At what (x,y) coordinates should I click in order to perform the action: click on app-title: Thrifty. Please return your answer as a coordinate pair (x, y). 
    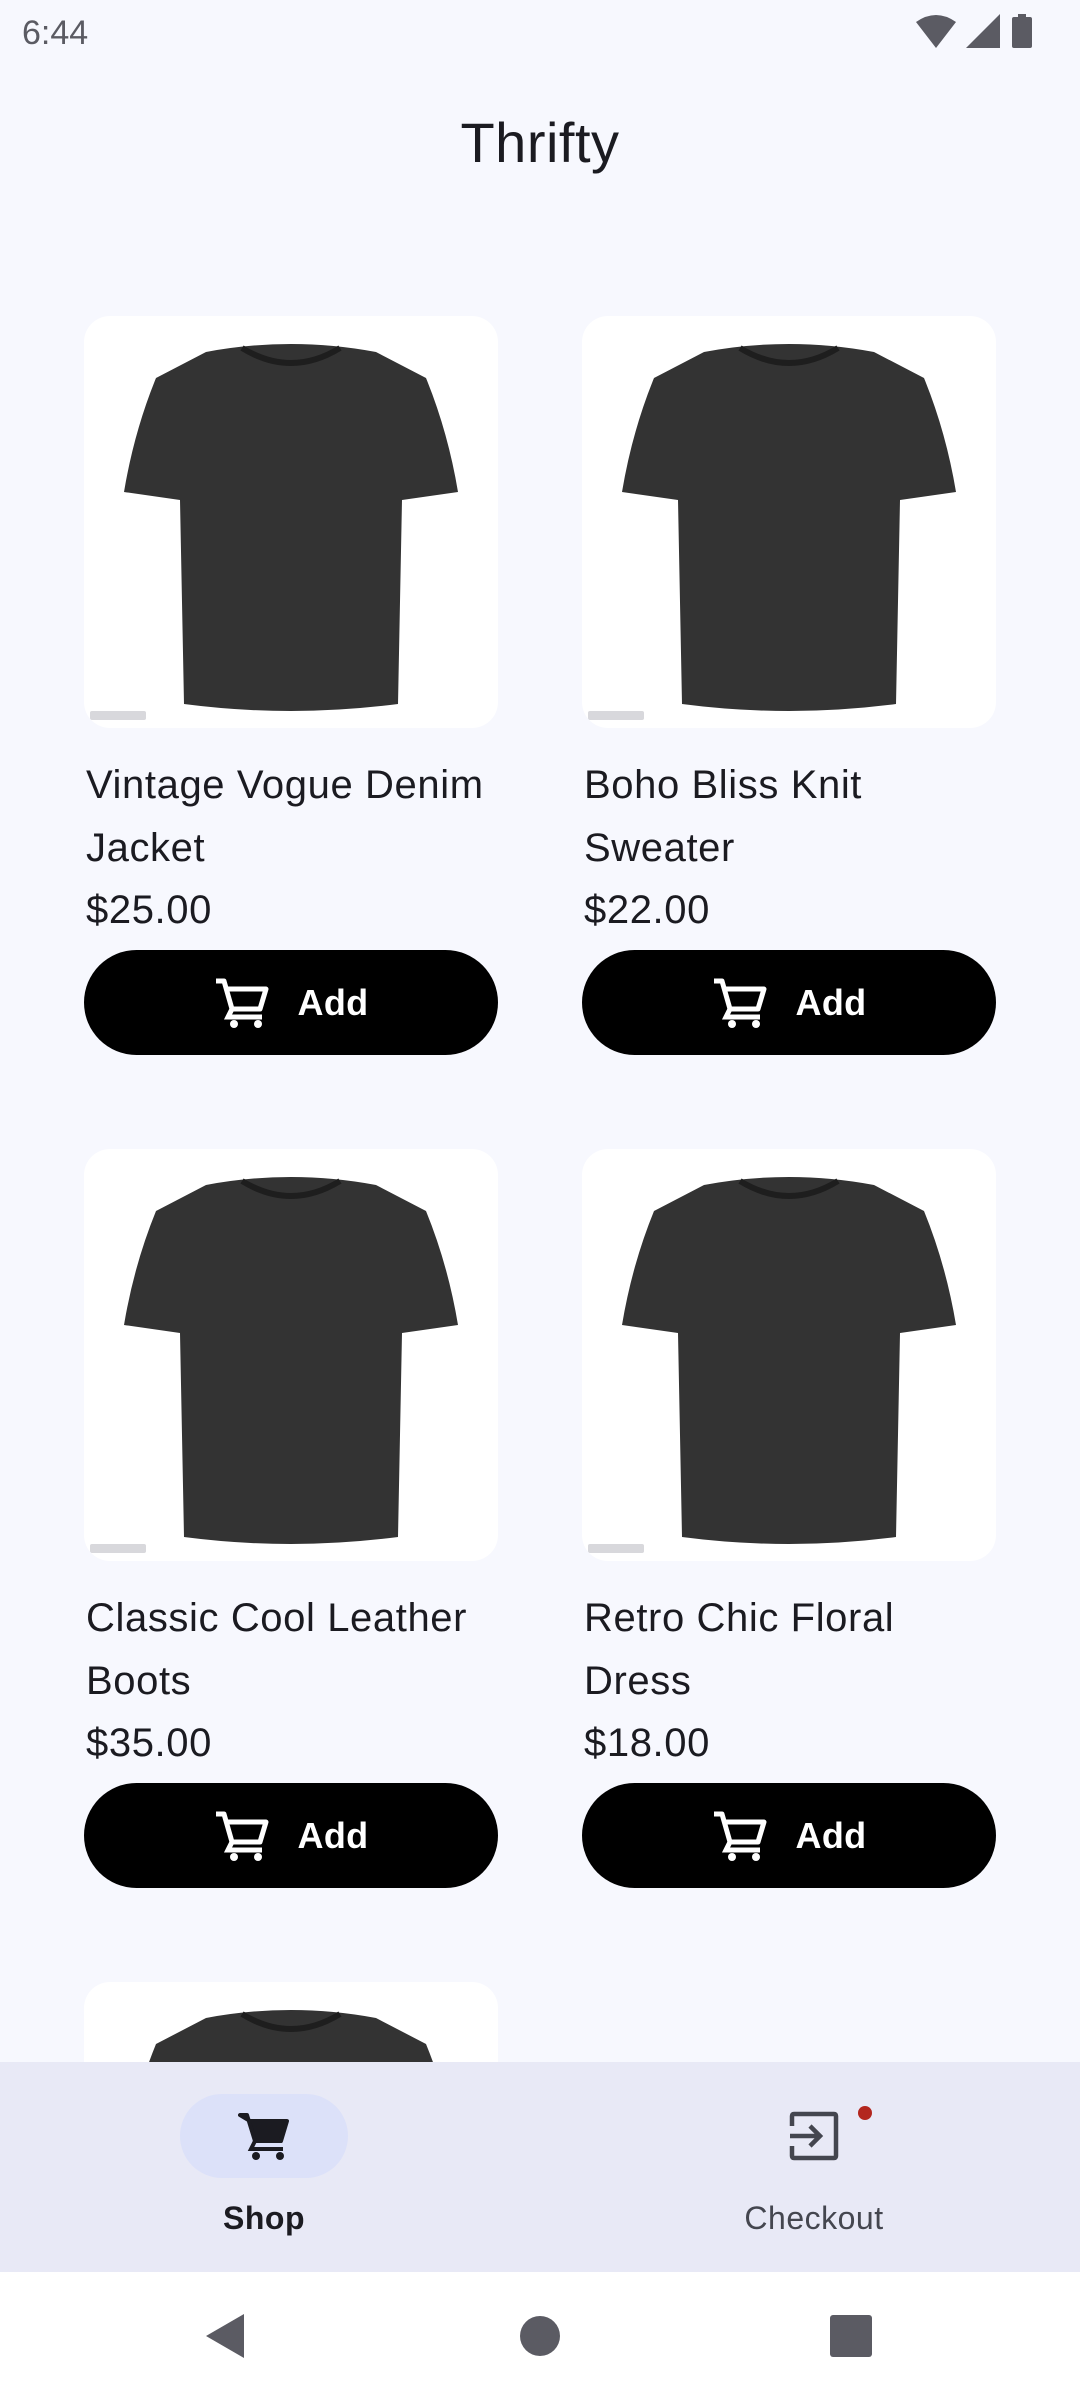
    Looking at the image, I should click on (540, 142).